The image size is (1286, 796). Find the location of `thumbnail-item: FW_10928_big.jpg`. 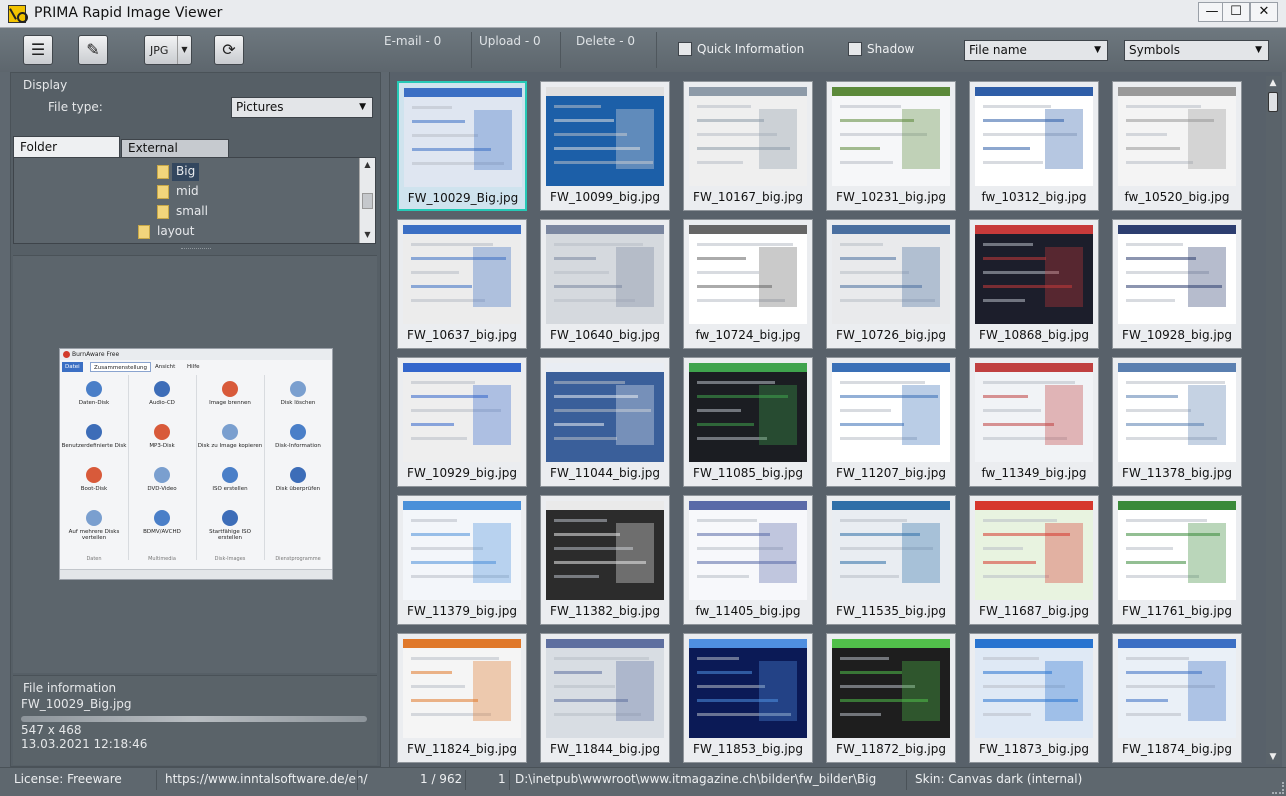

thumbnail-item: FW_10928_big.jpg is located at coordinates (1177, 284).